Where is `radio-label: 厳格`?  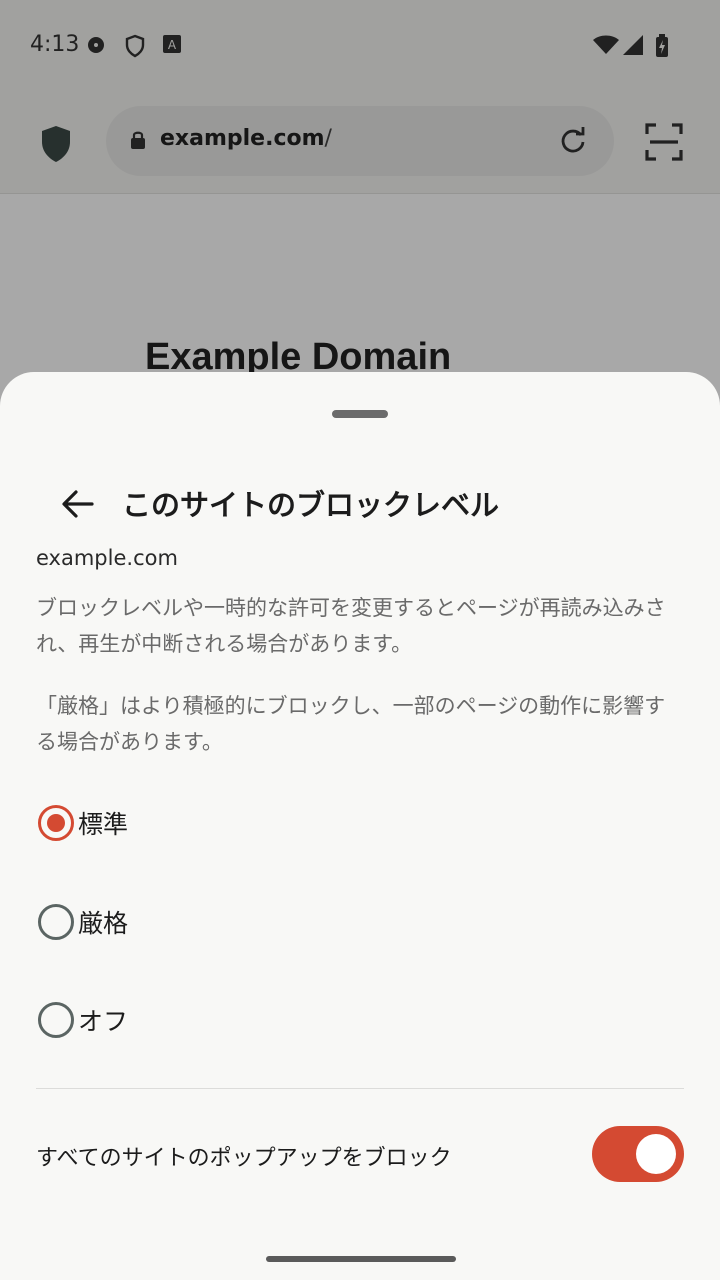
radio-label: 厳格 is located at coordinates (103, 923).